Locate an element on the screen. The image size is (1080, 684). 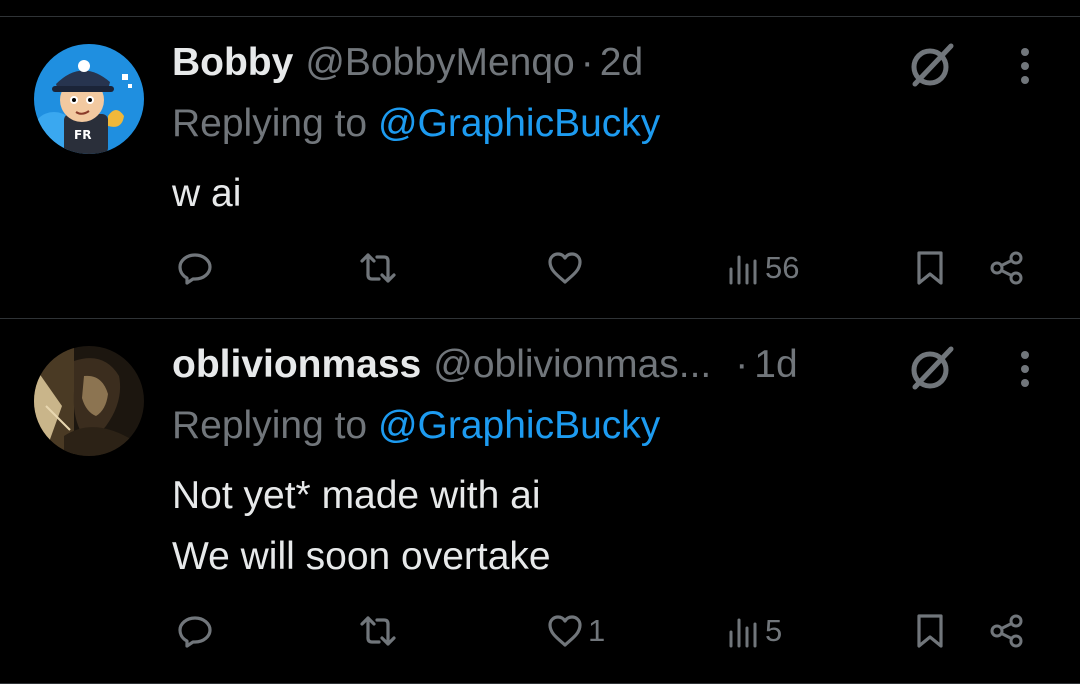
tweet-header: oblivionmass @oblivionmas... · 1d is located at coordinates (485, 365).